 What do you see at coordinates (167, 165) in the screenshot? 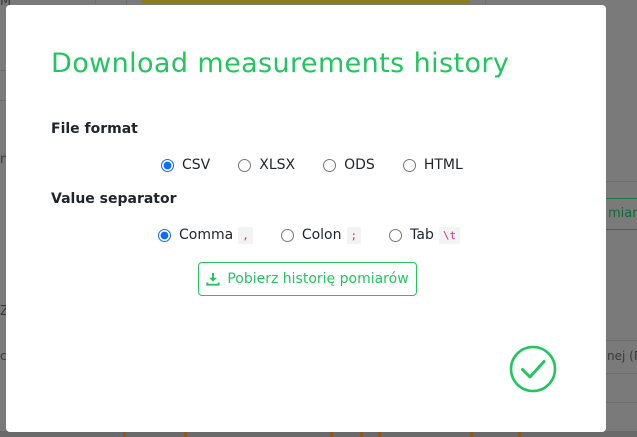
I see `format-radio-csv` at bounding box center [167, 165].